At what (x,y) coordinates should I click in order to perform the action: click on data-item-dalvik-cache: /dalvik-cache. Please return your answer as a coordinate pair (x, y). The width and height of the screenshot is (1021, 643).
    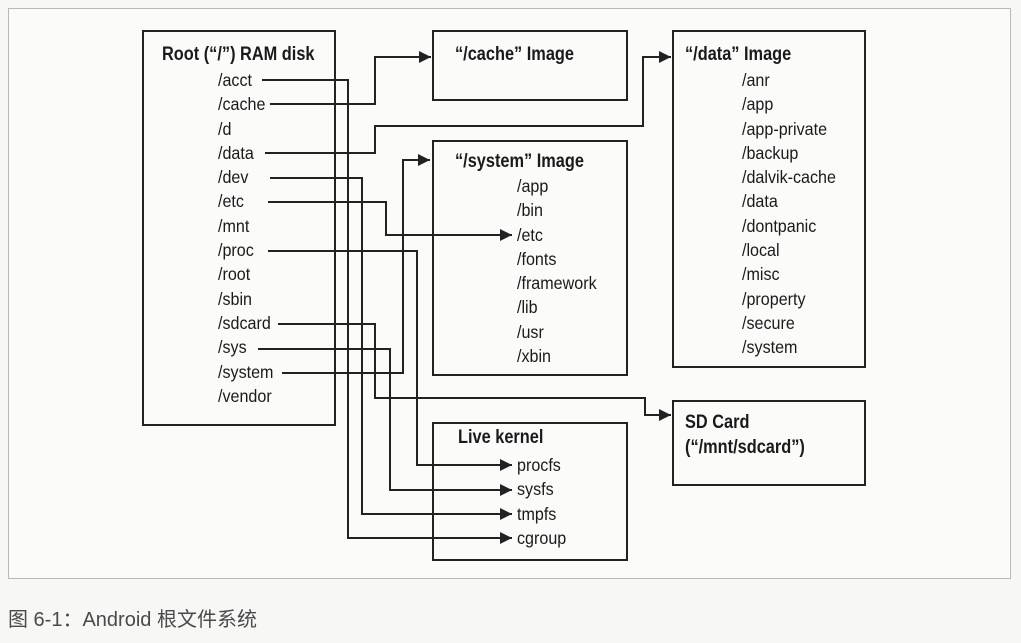
    Looking at the image, I should click on (789, 177).